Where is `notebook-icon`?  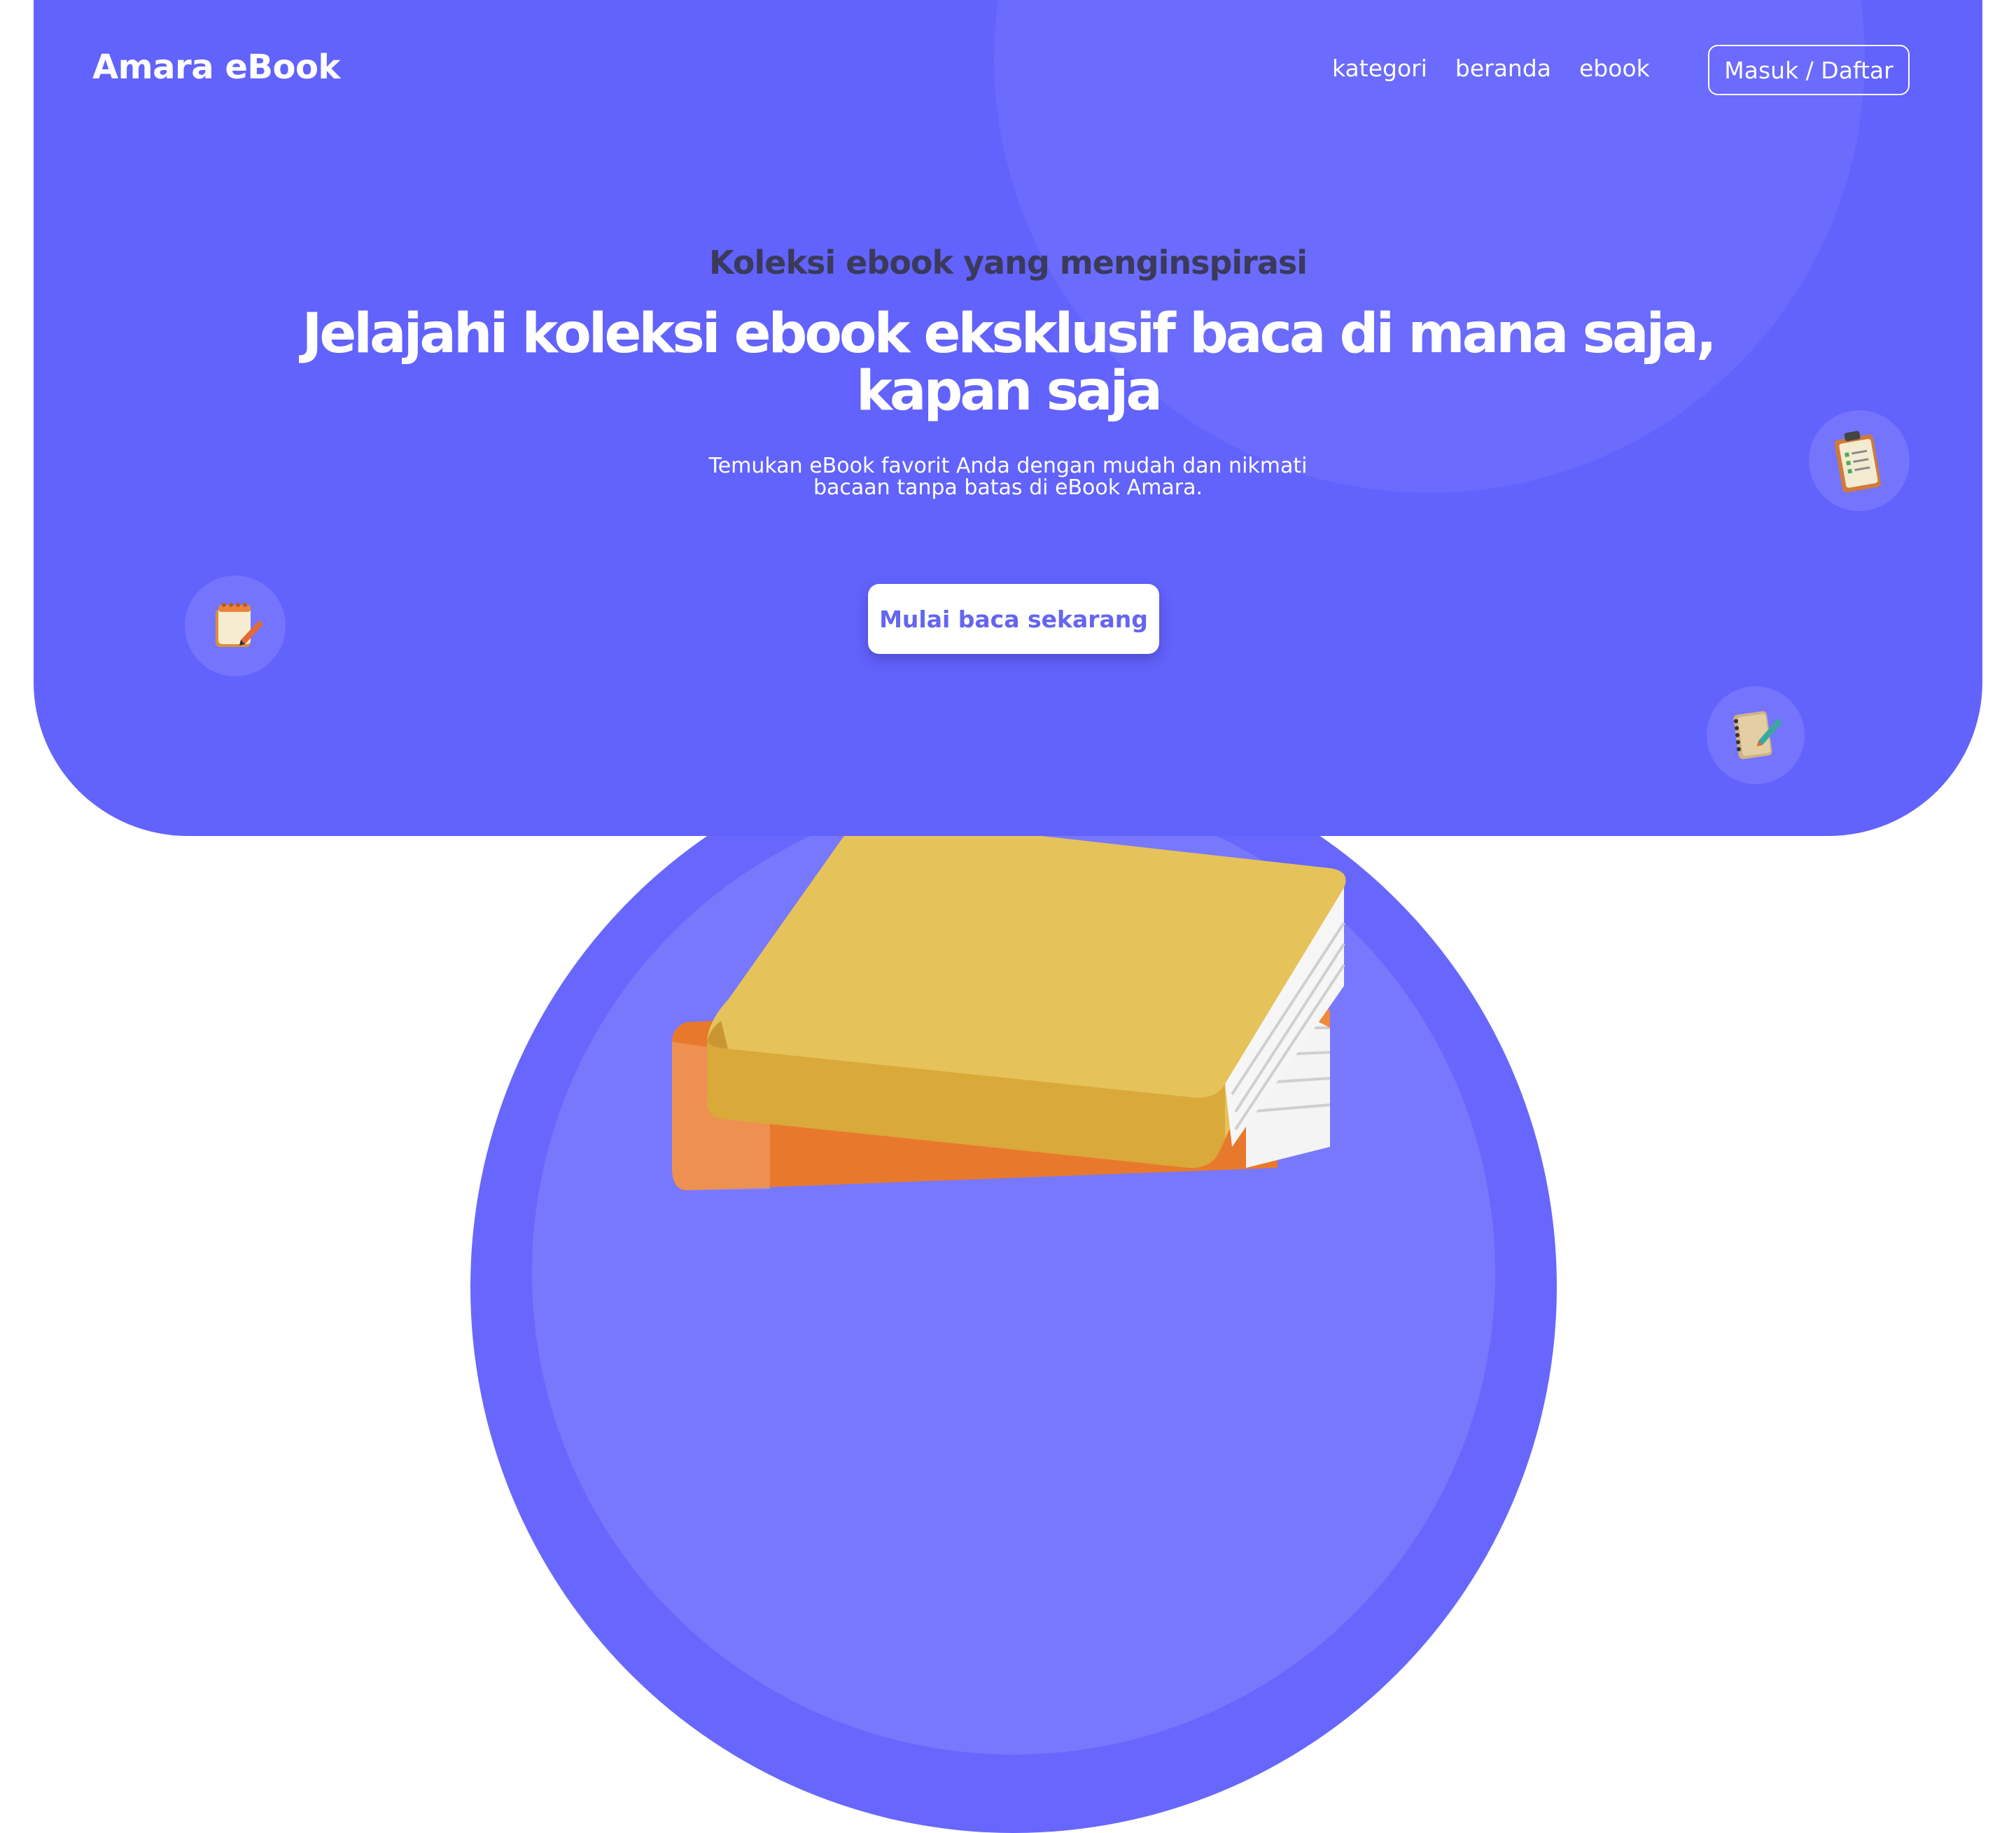 notebook-icon is located at coordinates (1757, 735).